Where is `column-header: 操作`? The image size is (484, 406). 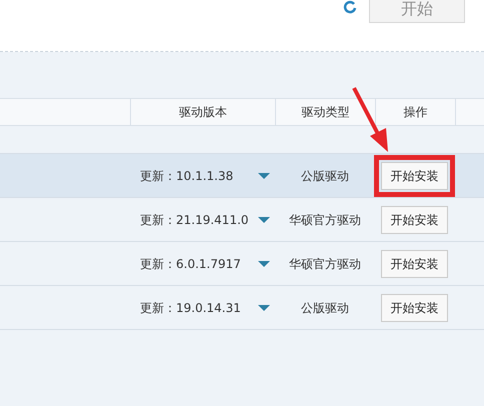
column-header: 操作 is located at coordinates (416, 112).